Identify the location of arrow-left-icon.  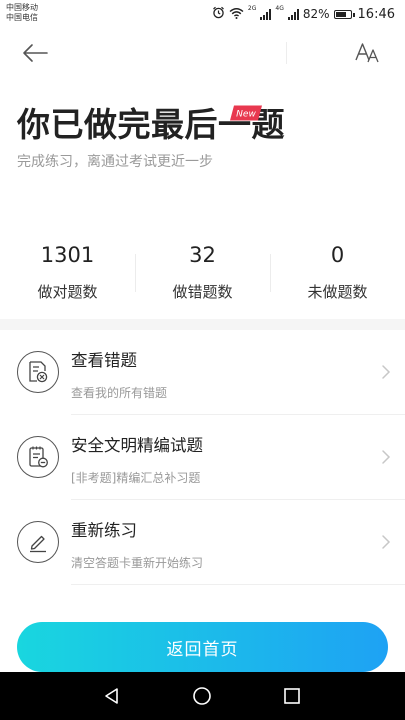
(35, 53).